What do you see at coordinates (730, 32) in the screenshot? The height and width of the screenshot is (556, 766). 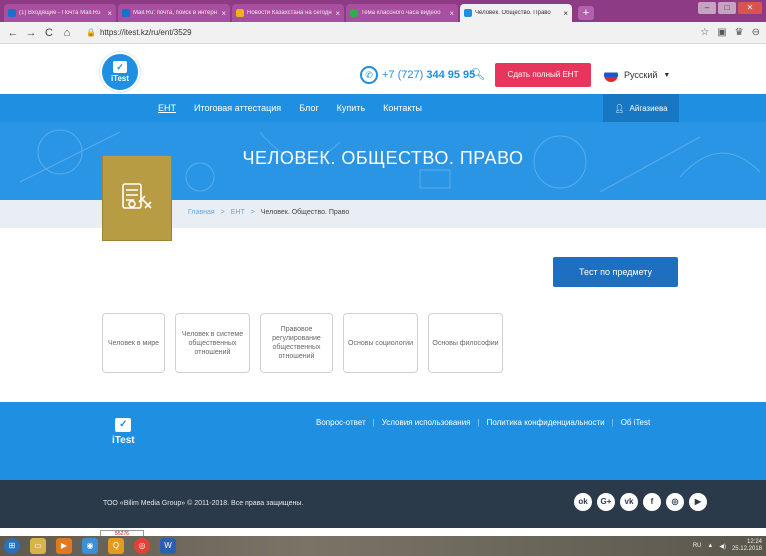 I see `browser-toolbar-icons: ☆ ▣ ♛ ⊖` at bounding box center [730, 32].